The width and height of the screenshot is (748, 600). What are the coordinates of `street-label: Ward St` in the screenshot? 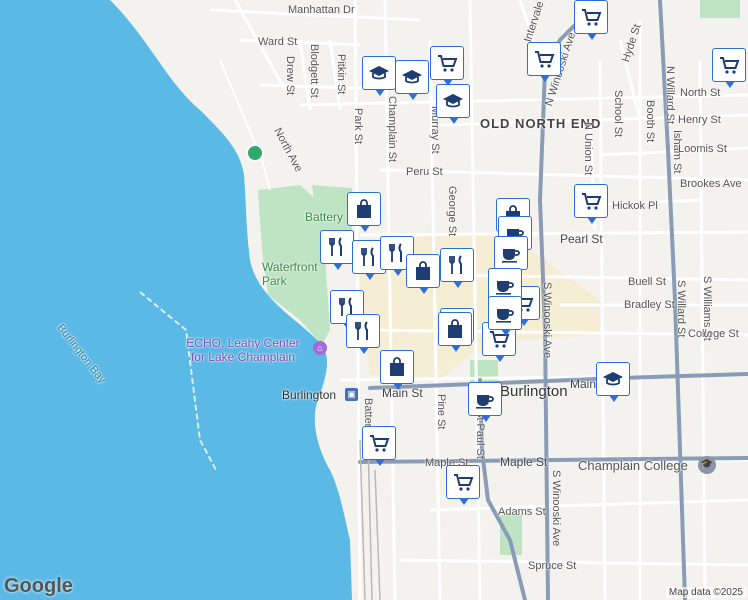 It's located at (278, 42).